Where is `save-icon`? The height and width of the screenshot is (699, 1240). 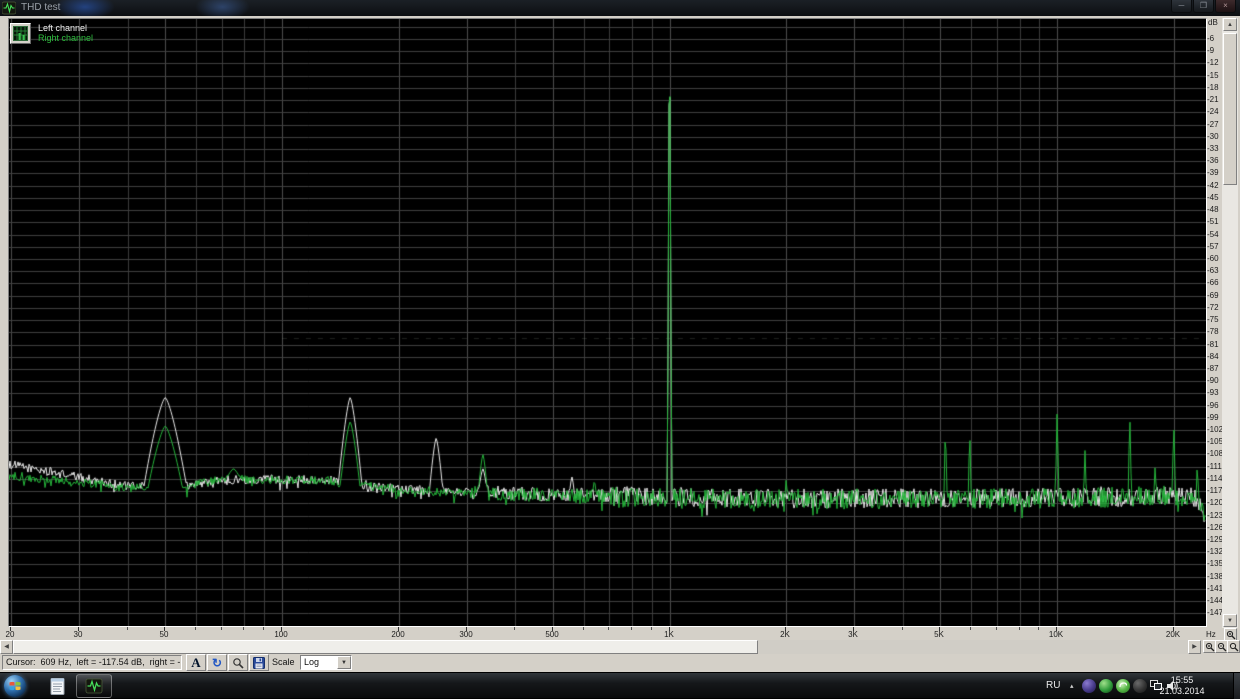 save-icon is located at coordinates (259, 662).